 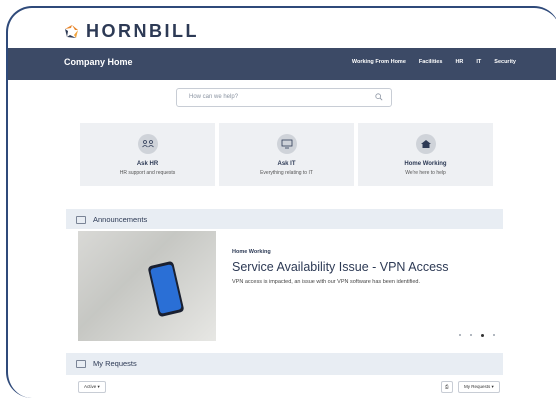 What do you see at coordinates (340, 267) in the screenshot?
I see `announcement-title: Service Availability Issue - VPN Access` at bounding box center [340, 267].